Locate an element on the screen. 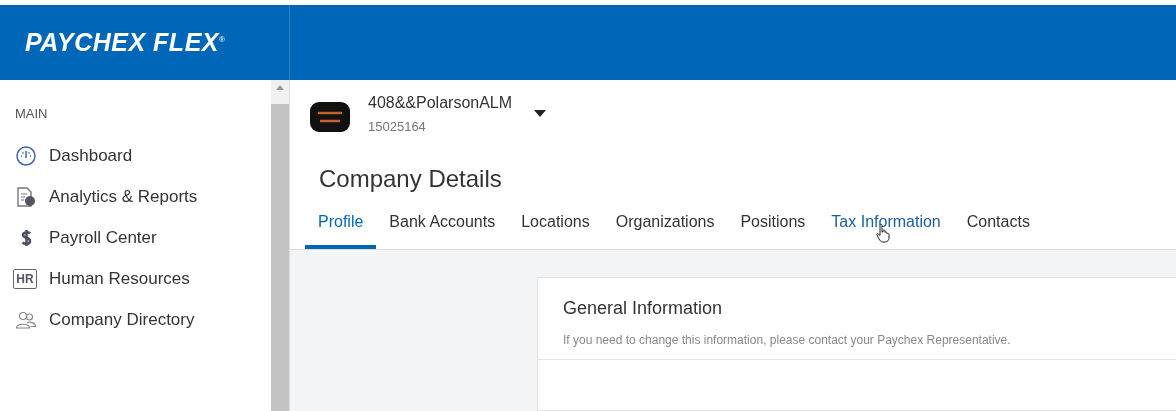 The height and width of the screenshot is (411, 1176). info-note: If you need to change this information, please contact your Paychex Representative. is located at coordinates (857, 346).